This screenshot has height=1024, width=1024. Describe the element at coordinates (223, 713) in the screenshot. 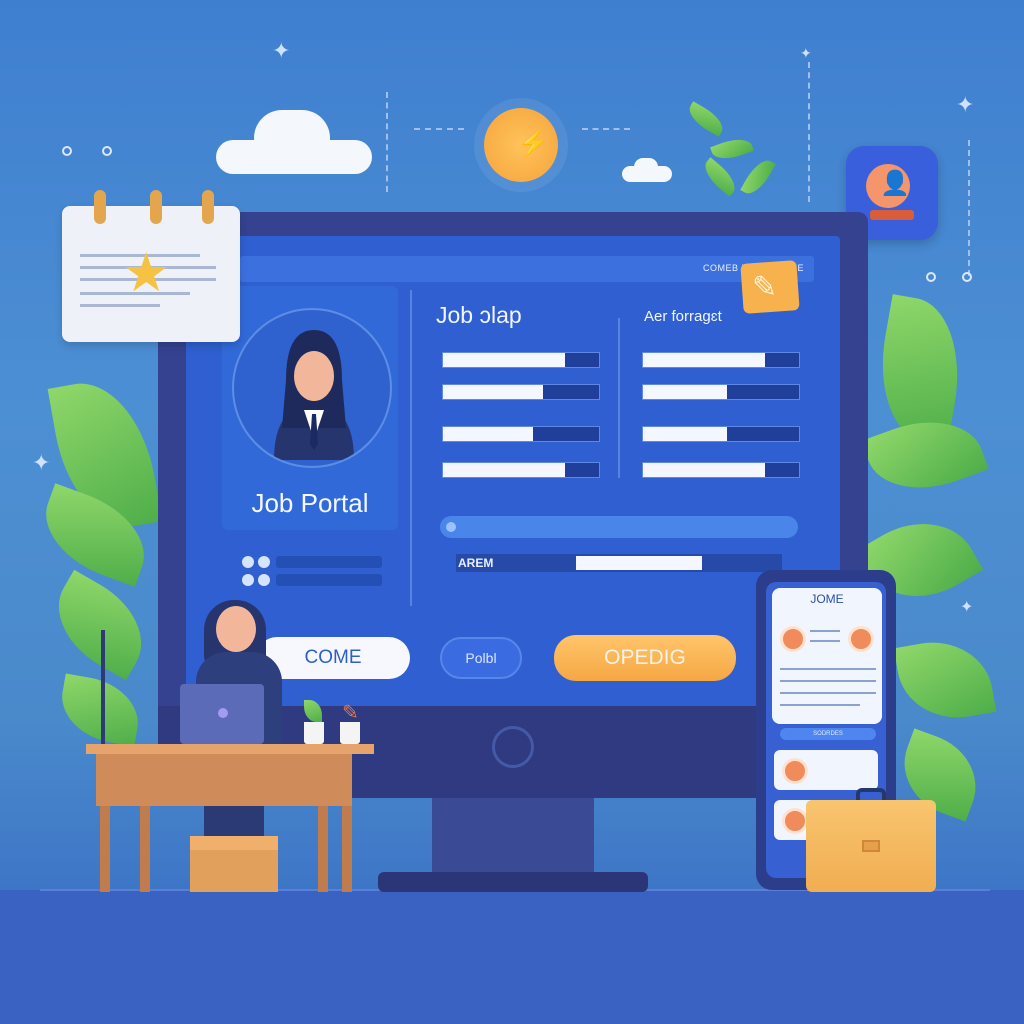

I see `laptop-logo-icon` at that location.